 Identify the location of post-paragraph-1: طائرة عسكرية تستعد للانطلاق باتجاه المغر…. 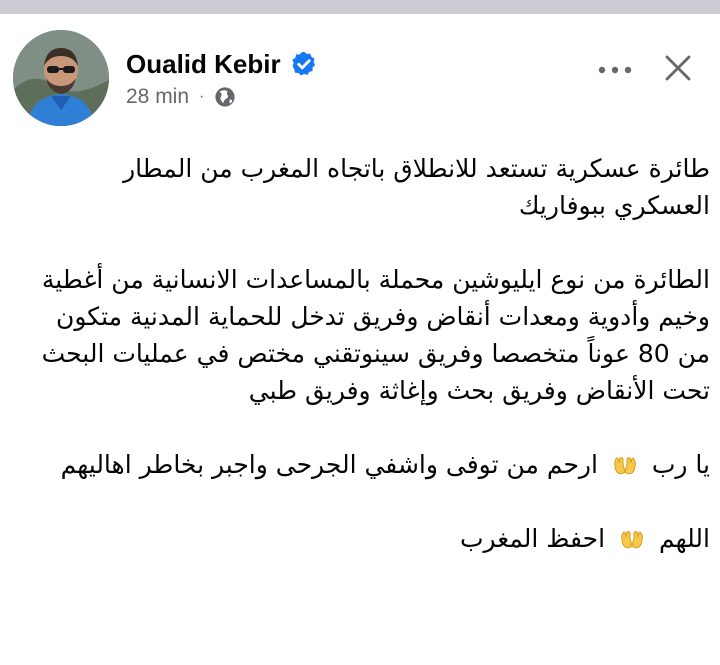
(416, 187).